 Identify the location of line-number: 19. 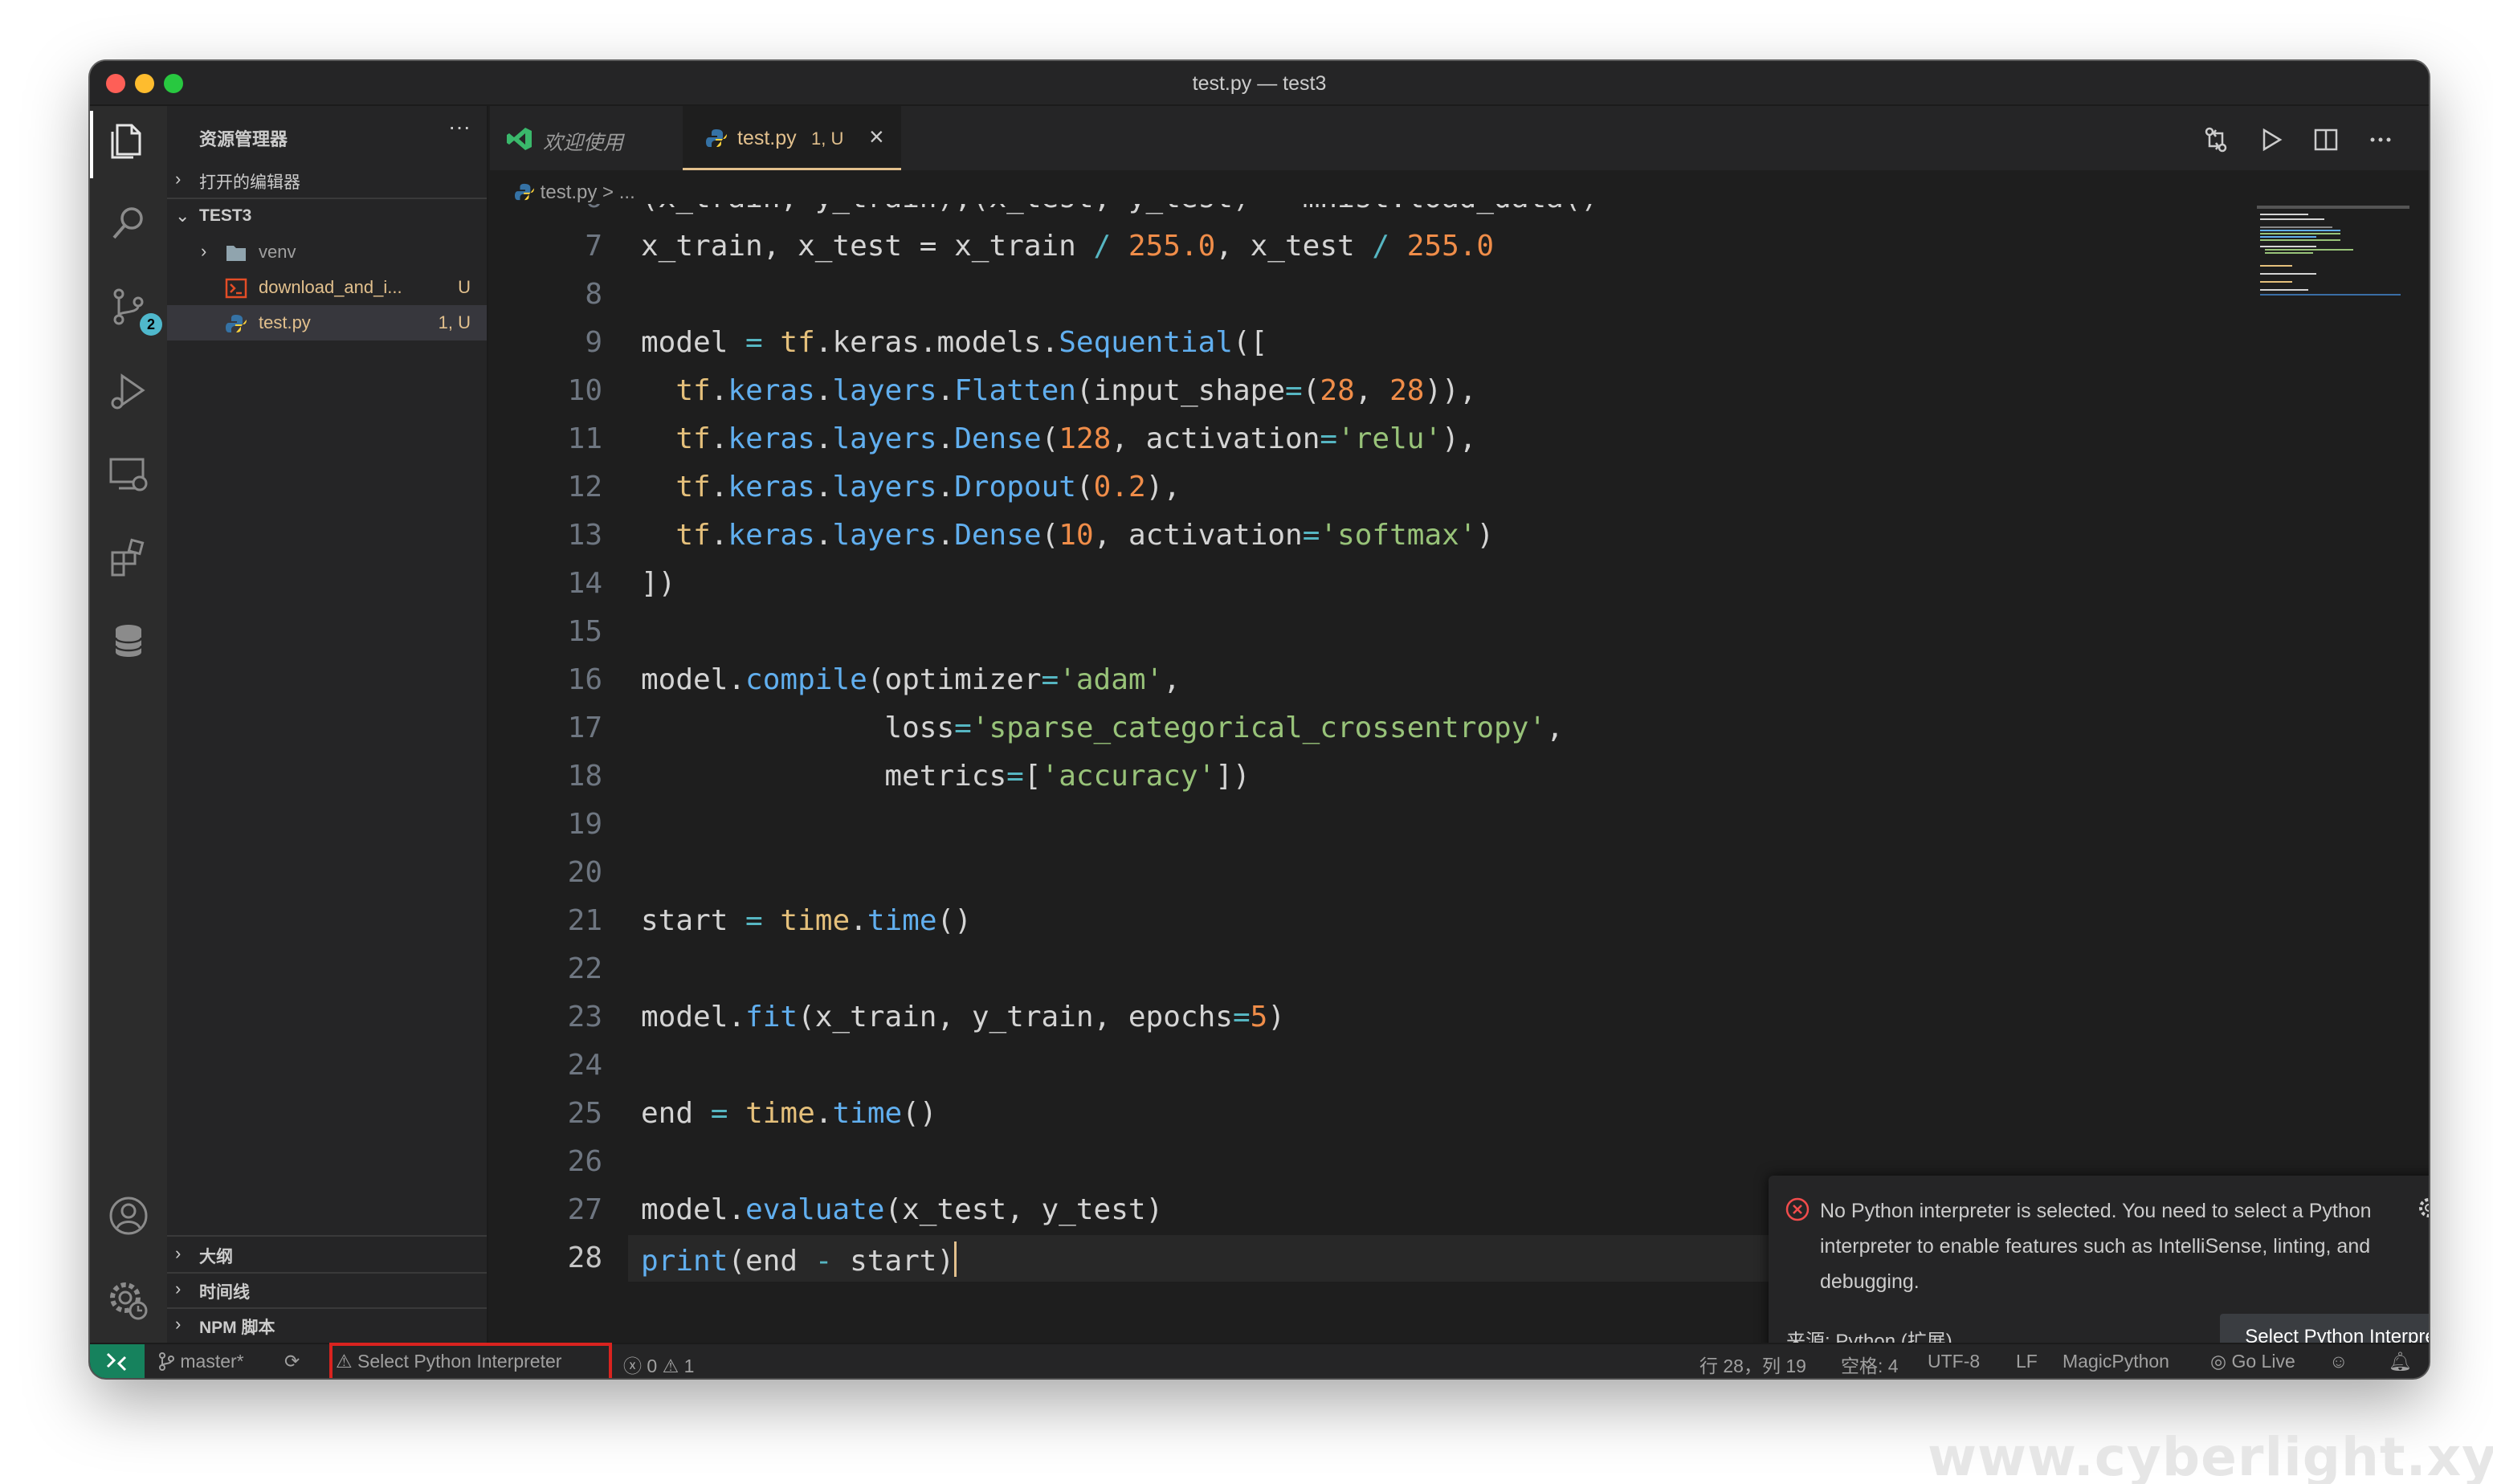
(585, 824).